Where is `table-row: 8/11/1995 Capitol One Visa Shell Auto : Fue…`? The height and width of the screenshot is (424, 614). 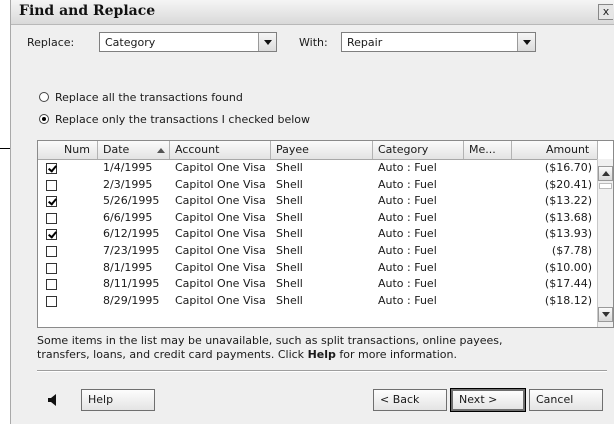 table-row: 8/11/1995 Capitol One Visa Shell Auto : Fue… is located at coordinates (318, 284).